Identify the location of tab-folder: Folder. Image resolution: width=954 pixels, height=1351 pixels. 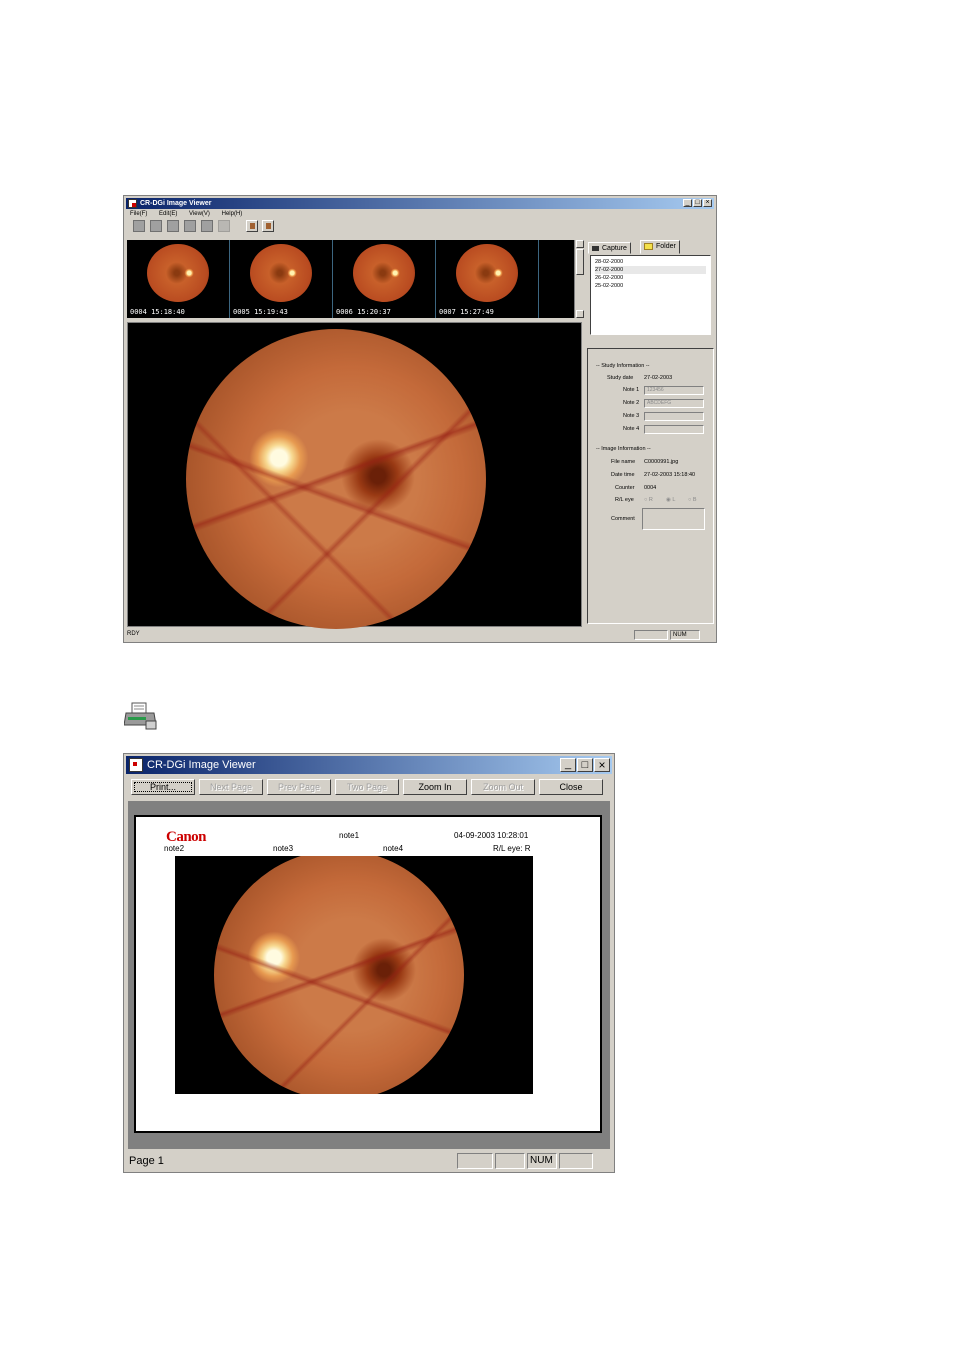
(660, 247).